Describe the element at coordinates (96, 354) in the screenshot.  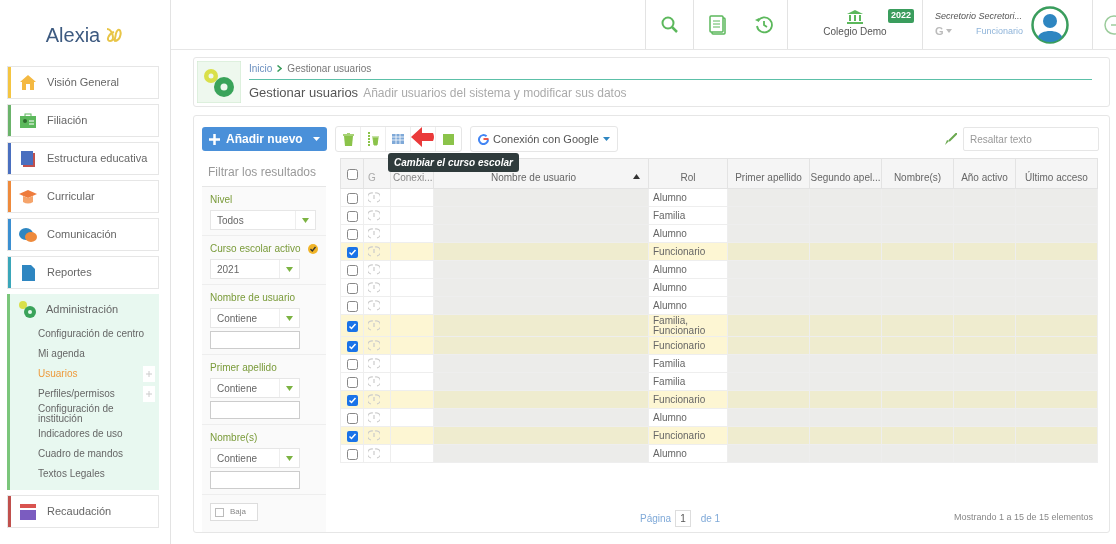
I see `sidebar-subitem: Mi agenda` at that location.